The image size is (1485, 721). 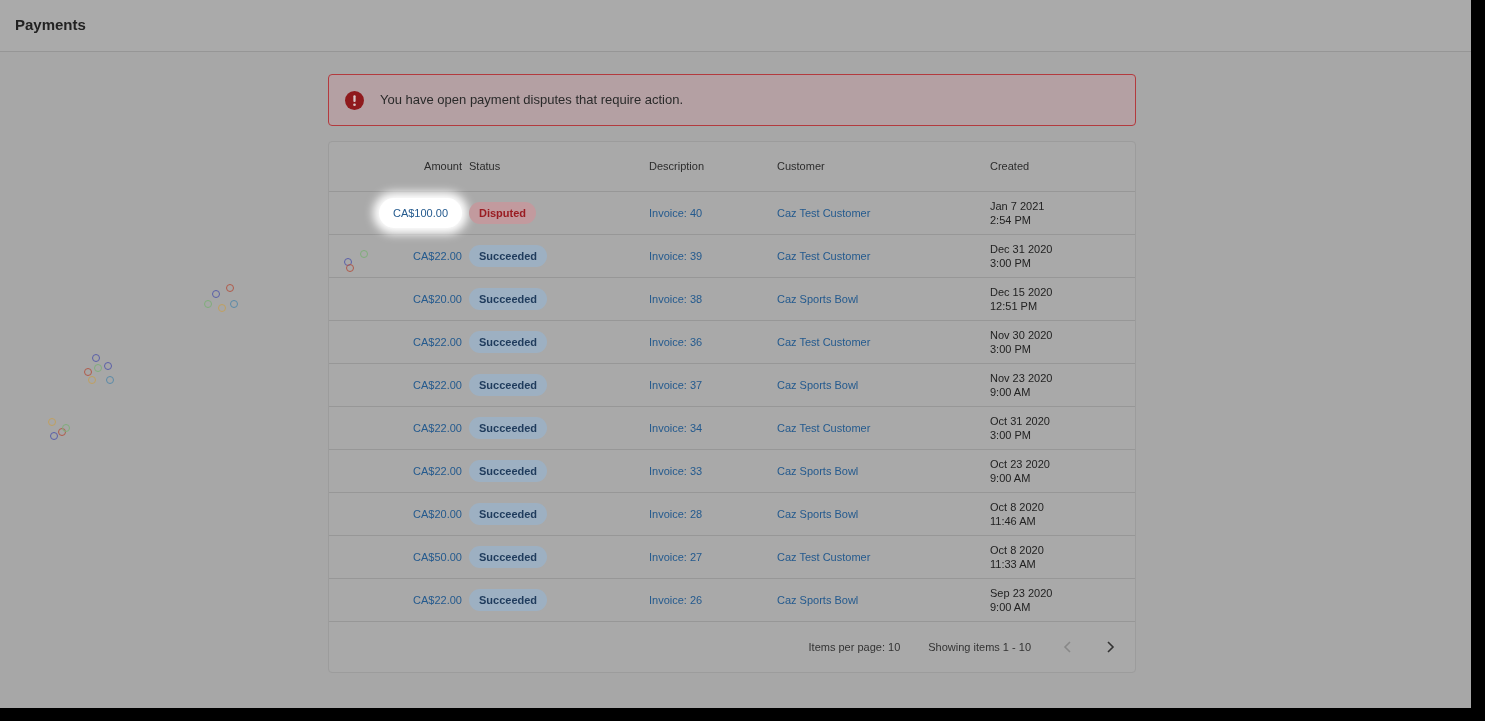 I want to click on created-time: 2:54 PM, so click(x=1011, y=220).